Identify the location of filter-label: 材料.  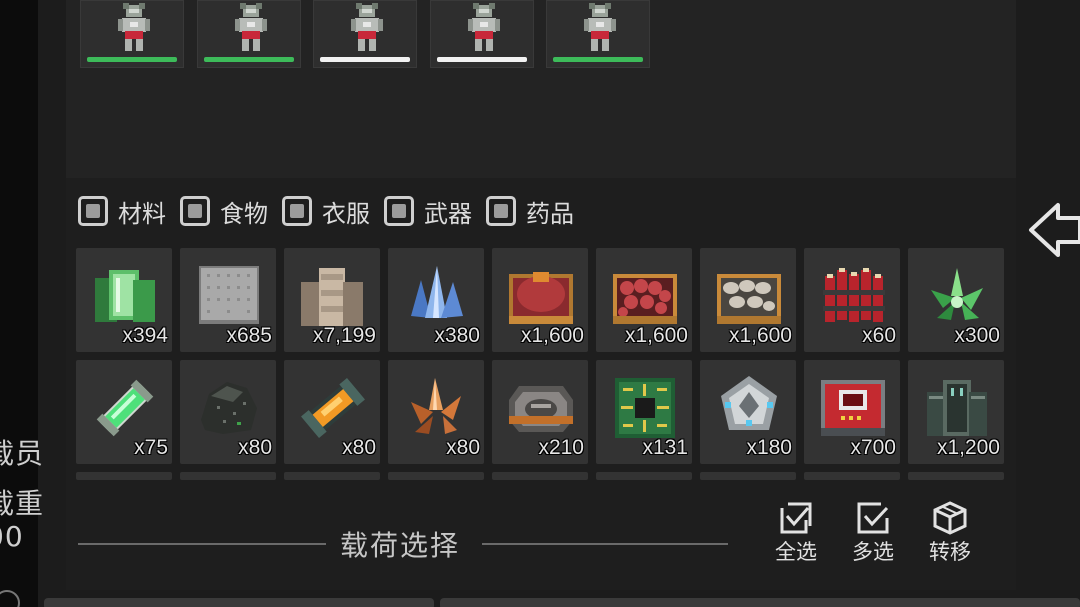
(142, 213).